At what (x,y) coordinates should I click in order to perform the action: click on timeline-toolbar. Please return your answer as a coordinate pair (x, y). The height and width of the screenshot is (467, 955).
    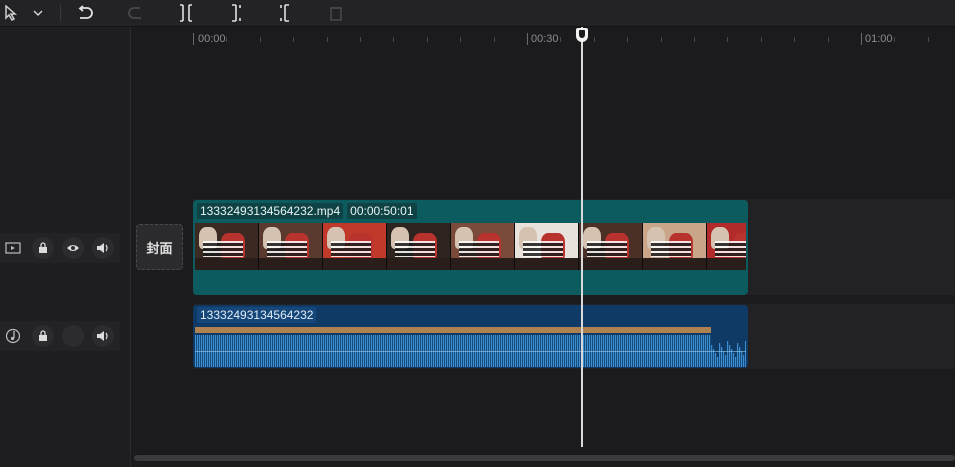
    Looking at the image, I should click on (477, 13).